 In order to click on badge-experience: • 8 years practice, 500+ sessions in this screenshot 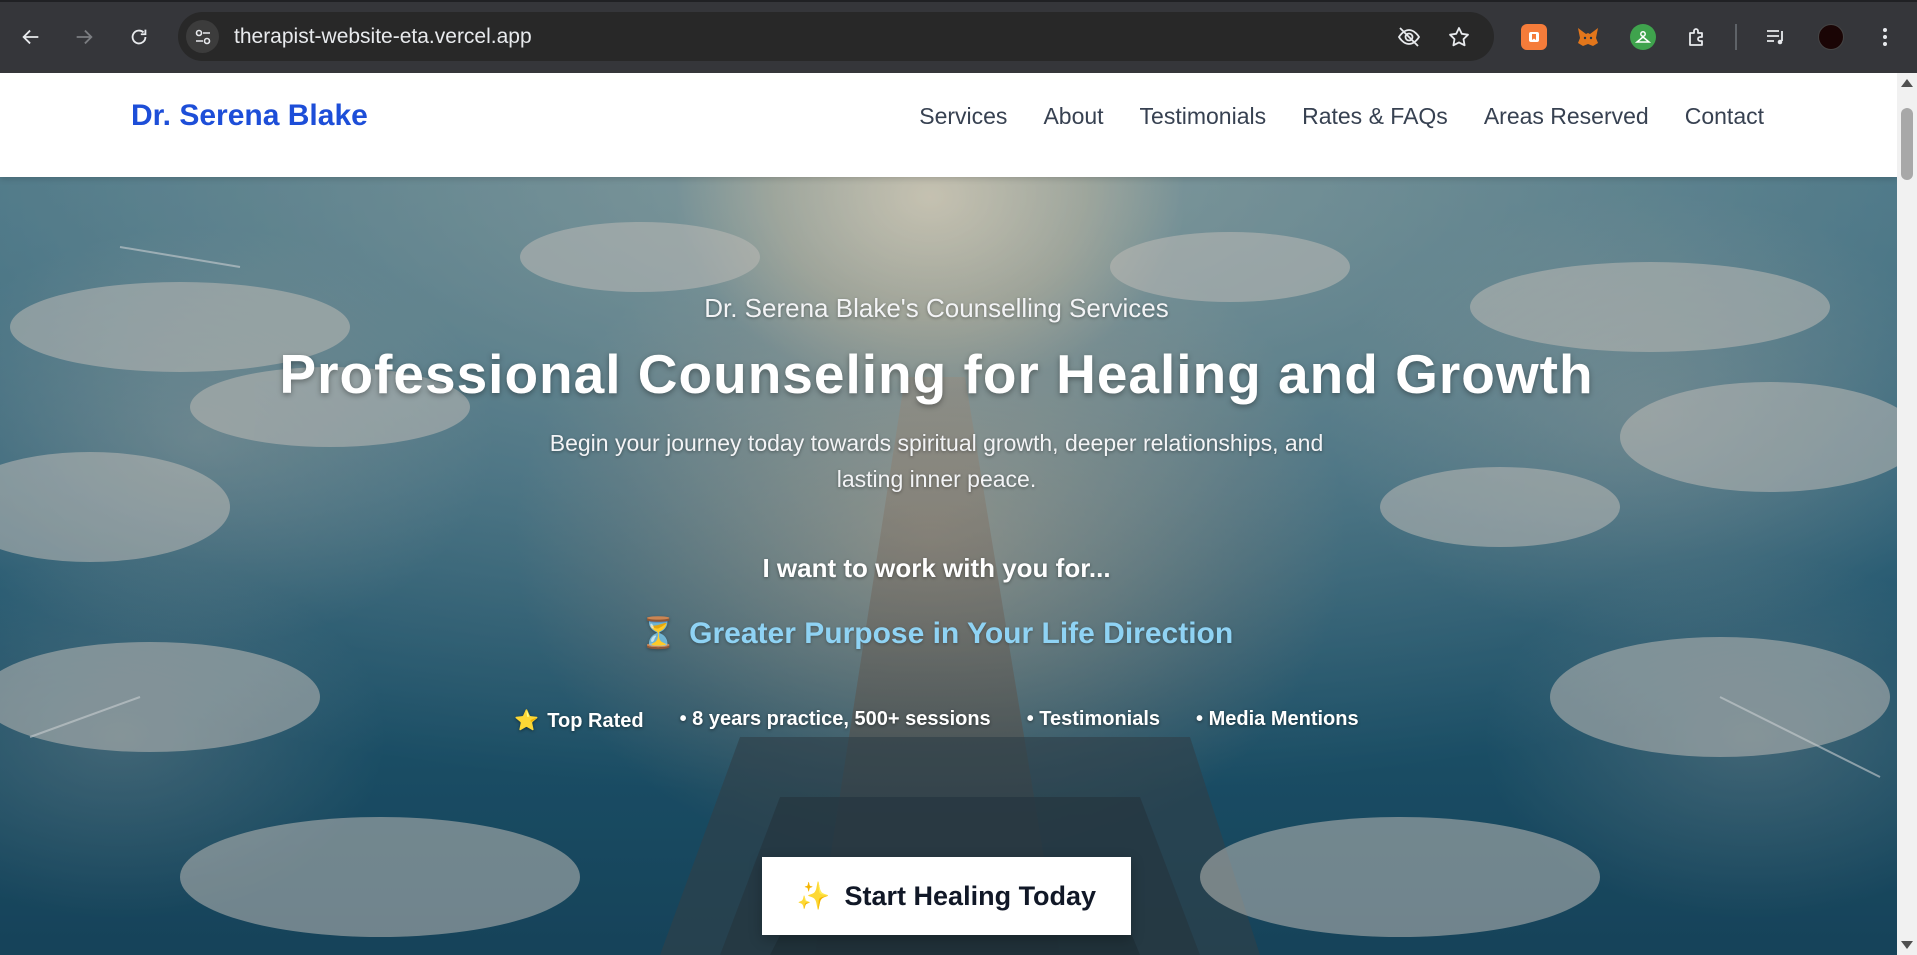, I will do `click(835, 719)`.